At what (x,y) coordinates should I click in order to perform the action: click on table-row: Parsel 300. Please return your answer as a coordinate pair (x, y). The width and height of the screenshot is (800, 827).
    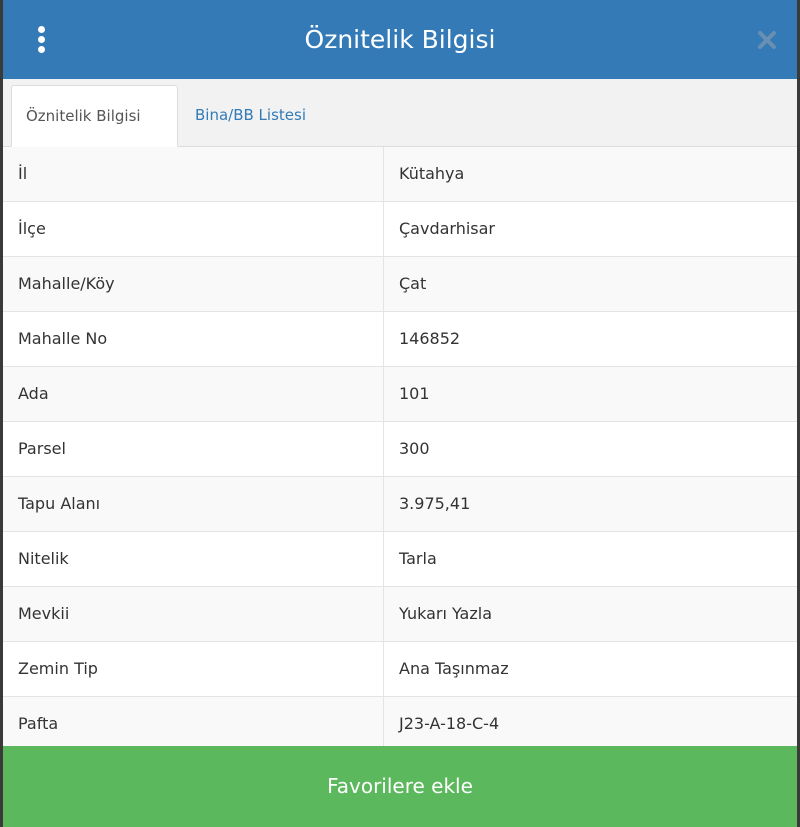
    Looking at the image, I should click on (400, 449).